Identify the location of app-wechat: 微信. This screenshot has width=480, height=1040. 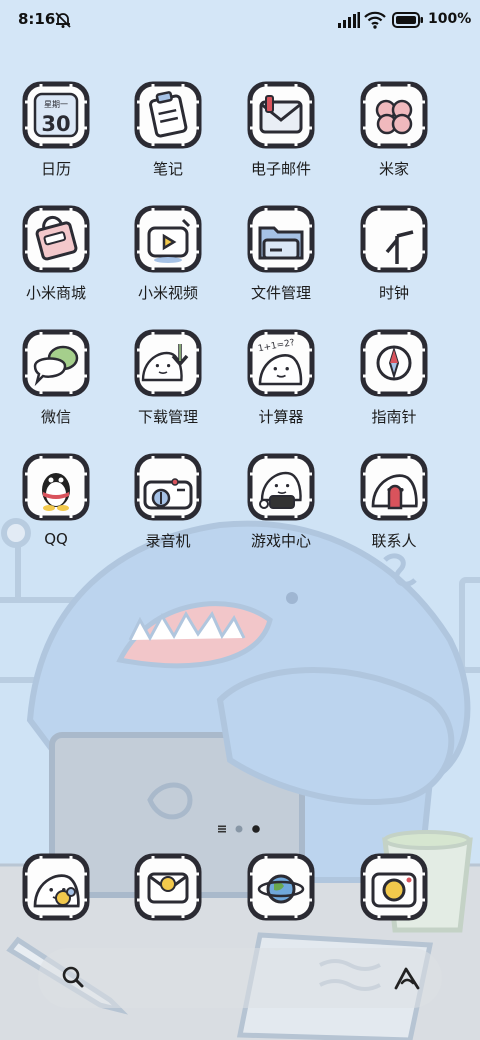
(56, 387).